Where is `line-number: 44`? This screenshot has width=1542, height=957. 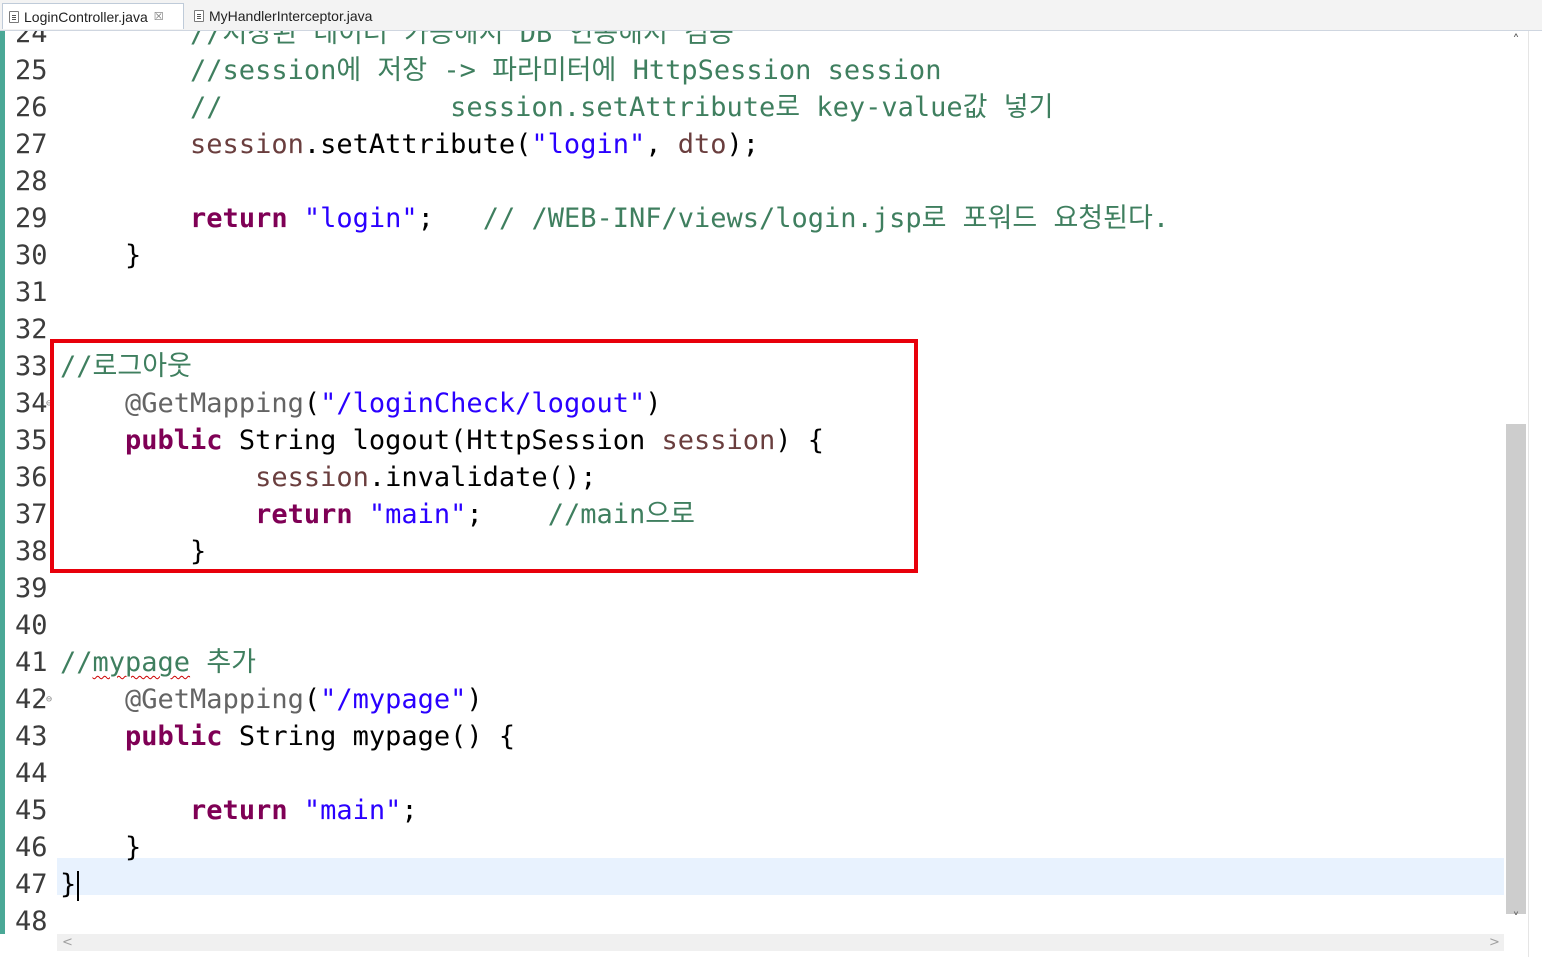 line-number: 44 is located at coordinates (31, 773).